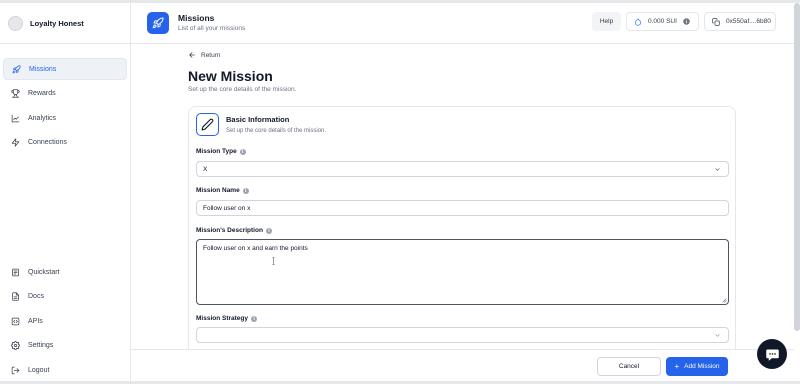 The image size is (800, 384). Describe the element at coordinates (65, 297) in the screenshot. I see `sidebar-item-docs: Docs` at that location.